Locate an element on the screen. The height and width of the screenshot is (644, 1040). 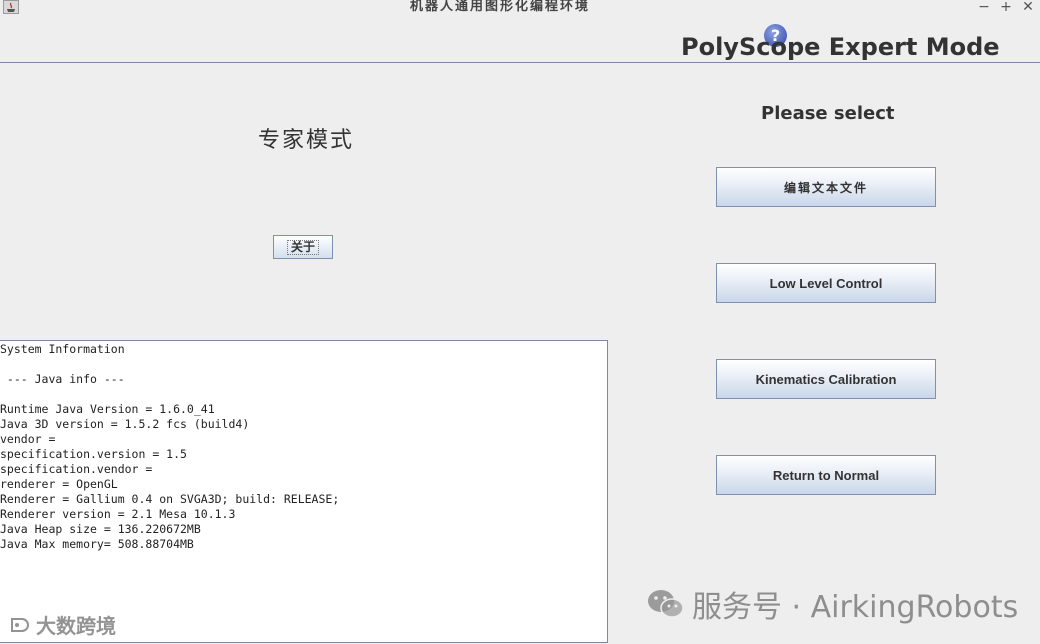
low-level-control-button: Low Level Control is located at coordinates (826, 283).